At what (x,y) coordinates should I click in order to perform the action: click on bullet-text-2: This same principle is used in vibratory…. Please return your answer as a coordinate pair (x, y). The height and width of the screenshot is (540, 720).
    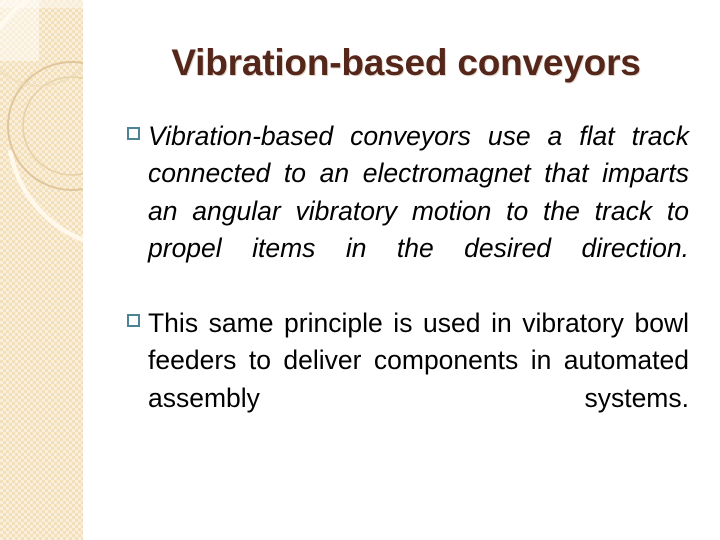
    Looking at the image, I should click on (418, 360).